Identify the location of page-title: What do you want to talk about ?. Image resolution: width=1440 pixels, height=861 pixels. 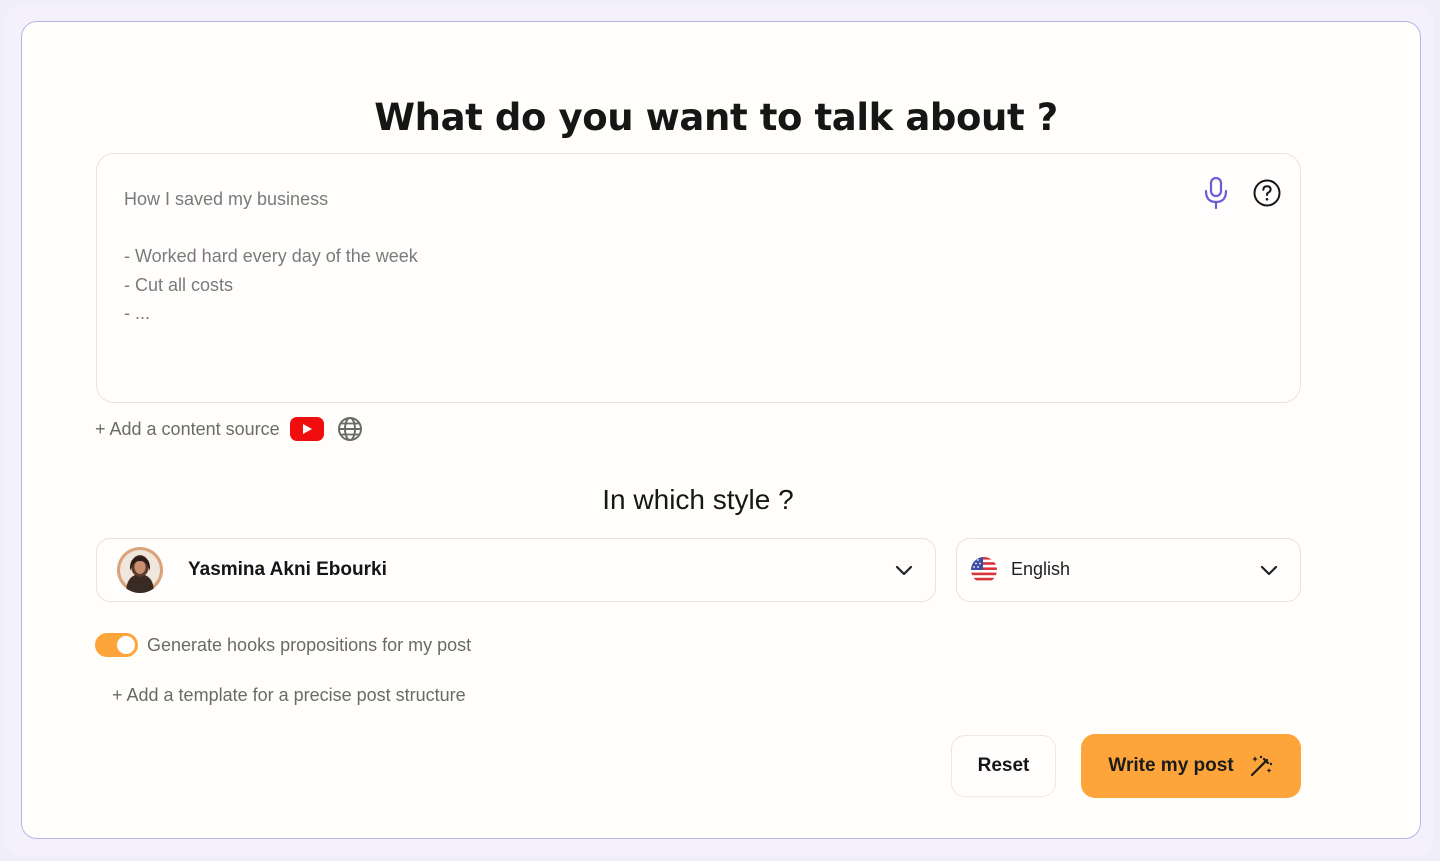
(716, 117).